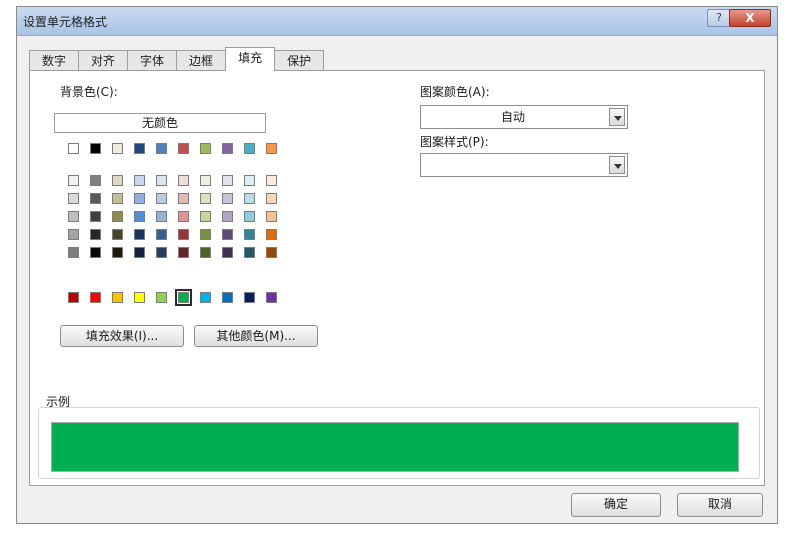  I want to click on cancel-button: 取消, so click(720, 505).